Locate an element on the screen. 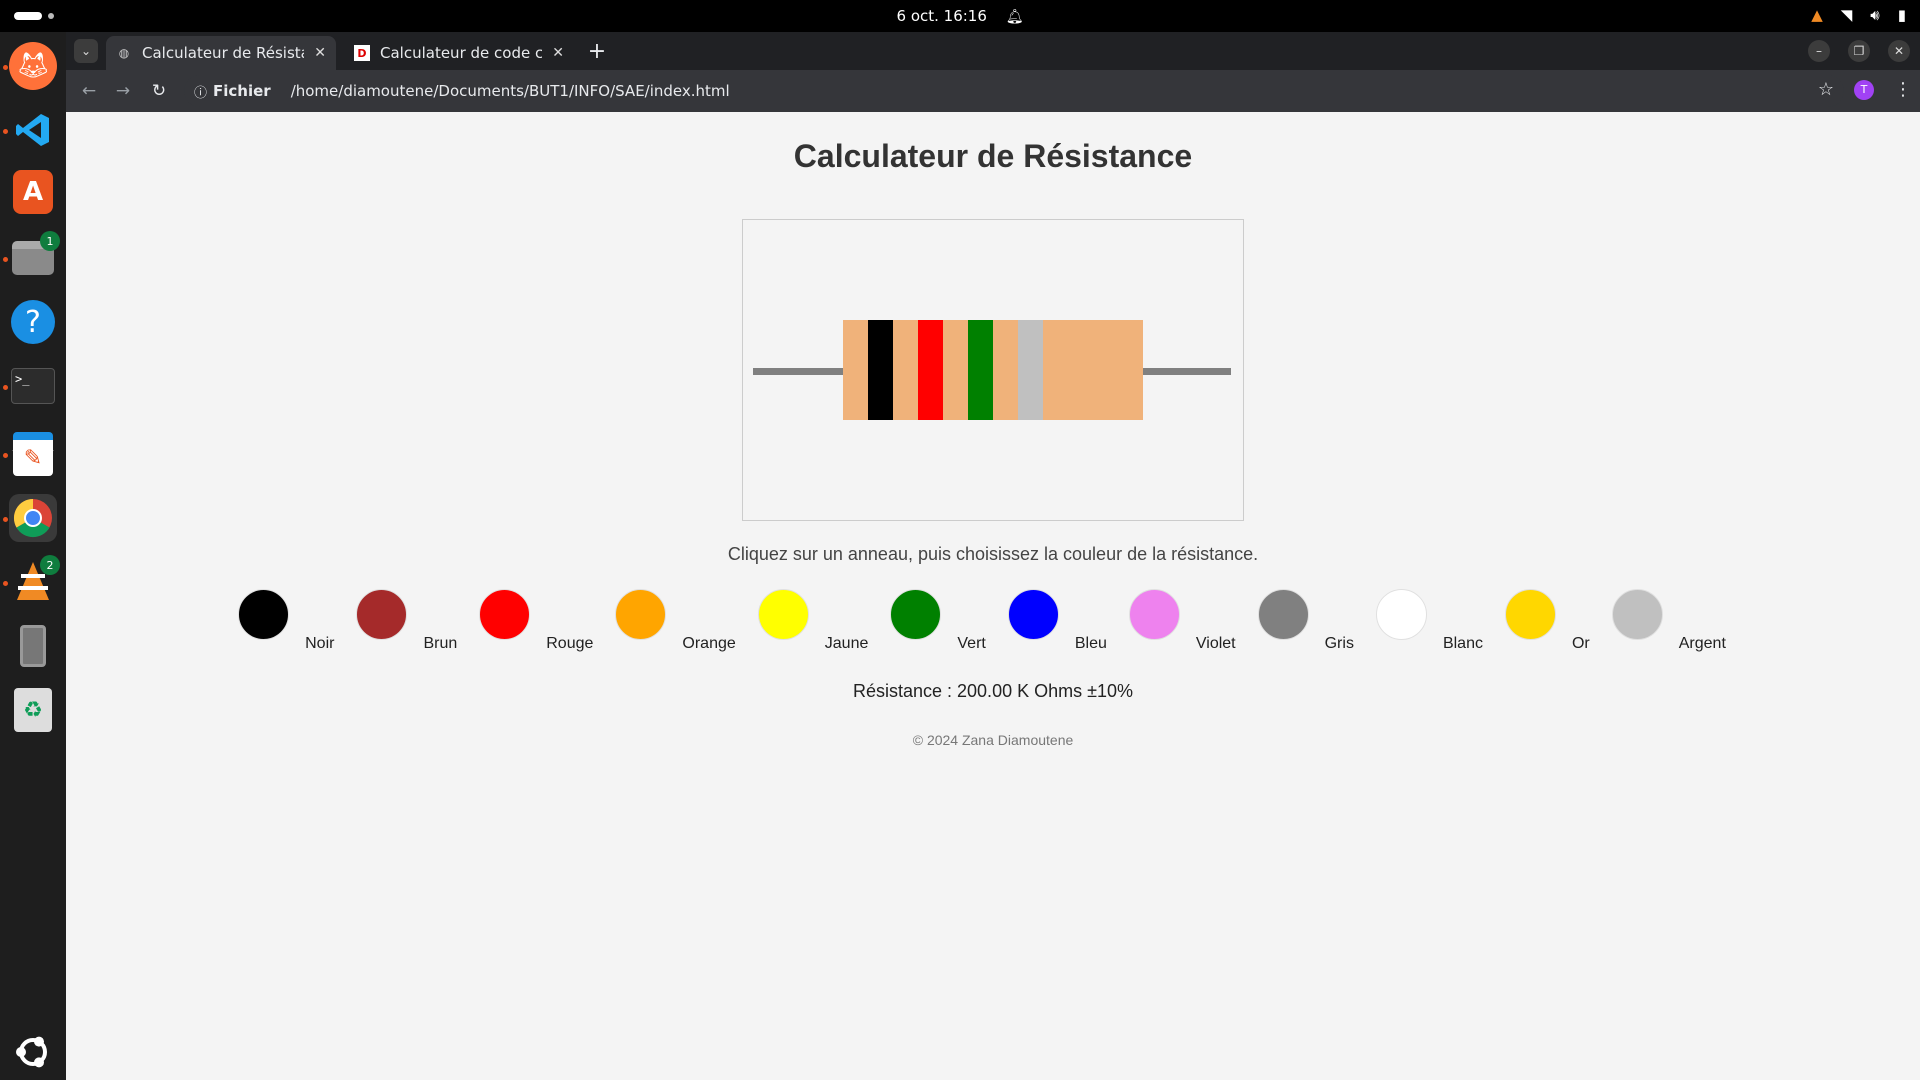 The image size is (1920, 1080). show-apps-button is located at coordinates (33, 1052).